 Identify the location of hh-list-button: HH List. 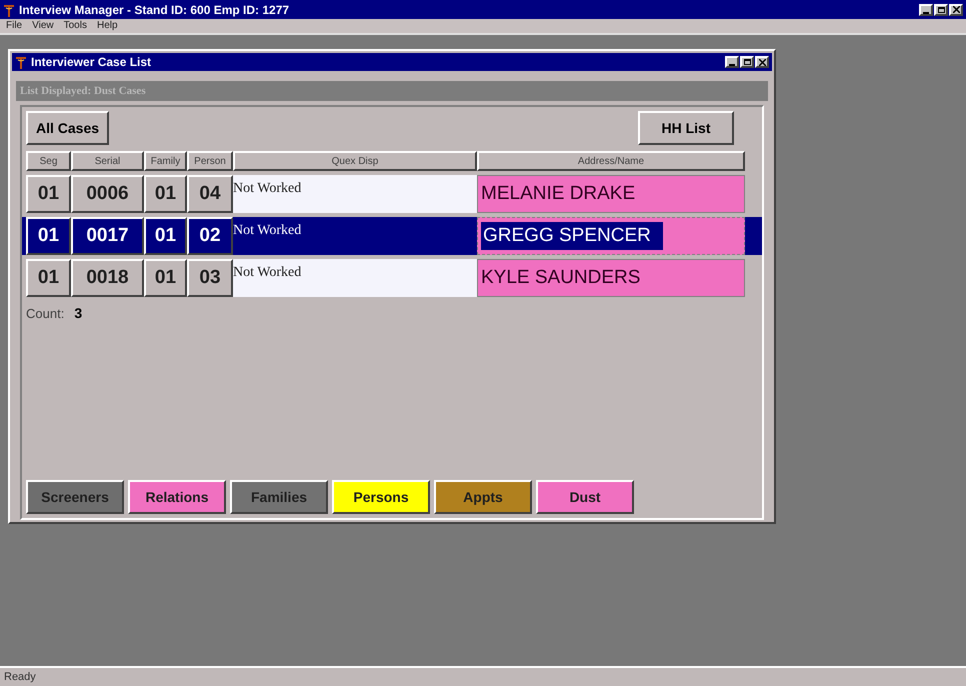
(686, 128).